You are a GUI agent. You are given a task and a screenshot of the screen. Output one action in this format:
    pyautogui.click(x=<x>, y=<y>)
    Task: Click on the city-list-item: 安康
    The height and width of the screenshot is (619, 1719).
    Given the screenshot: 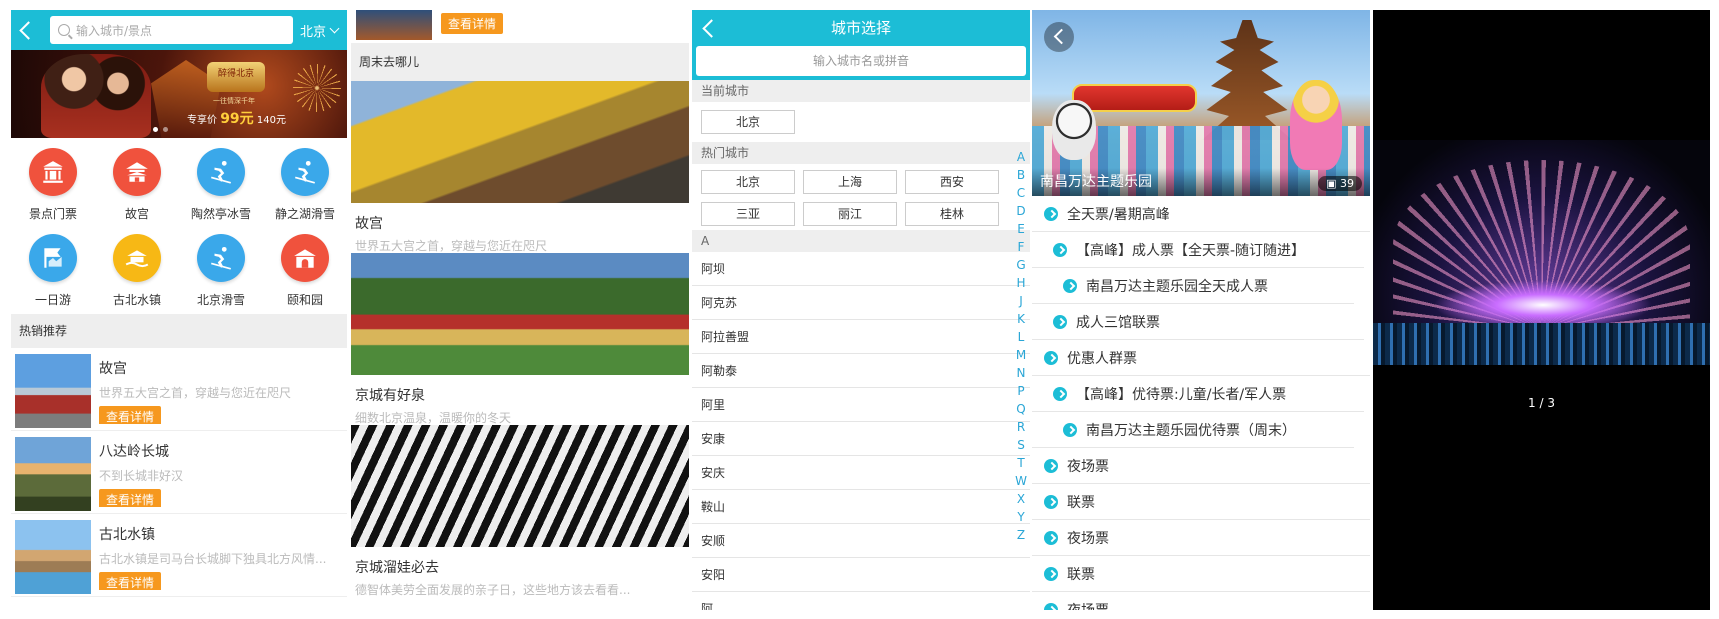 What is the action you would take?
    pyautogui.click(x=861, y=439)
    